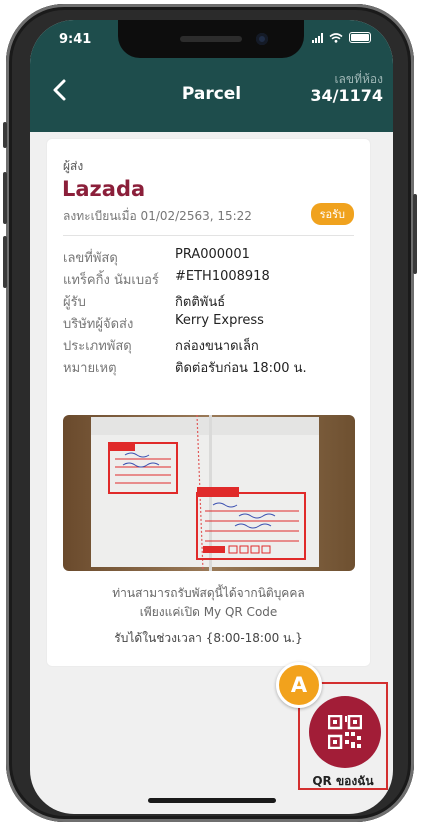 The height and width of the screenshot is (825, 421). I want to click on speaker, so click(211, 39).